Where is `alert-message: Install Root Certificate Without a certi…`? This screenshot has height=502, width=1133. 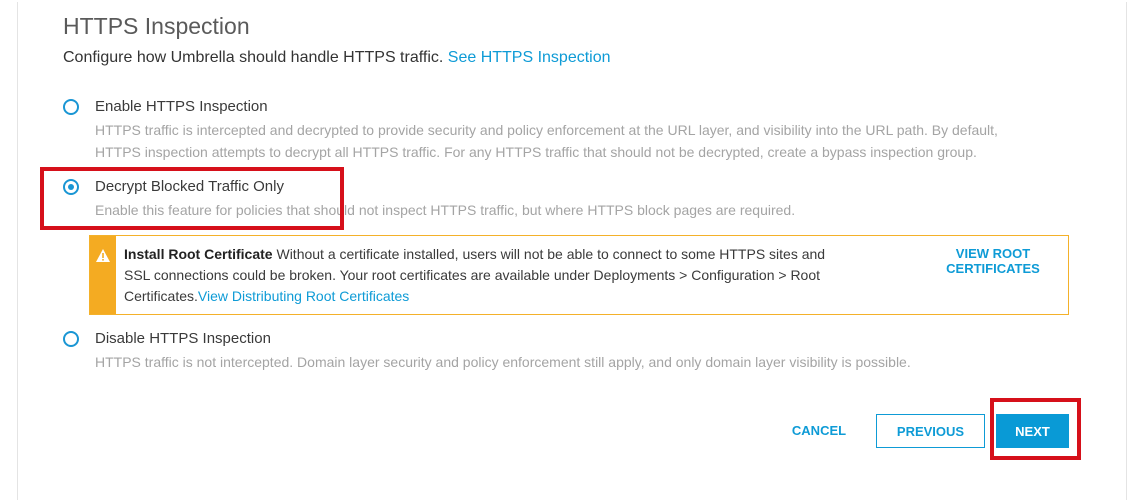 alert-message: Install Root Certificate Without a certi… is located at coordinates (484, 275).